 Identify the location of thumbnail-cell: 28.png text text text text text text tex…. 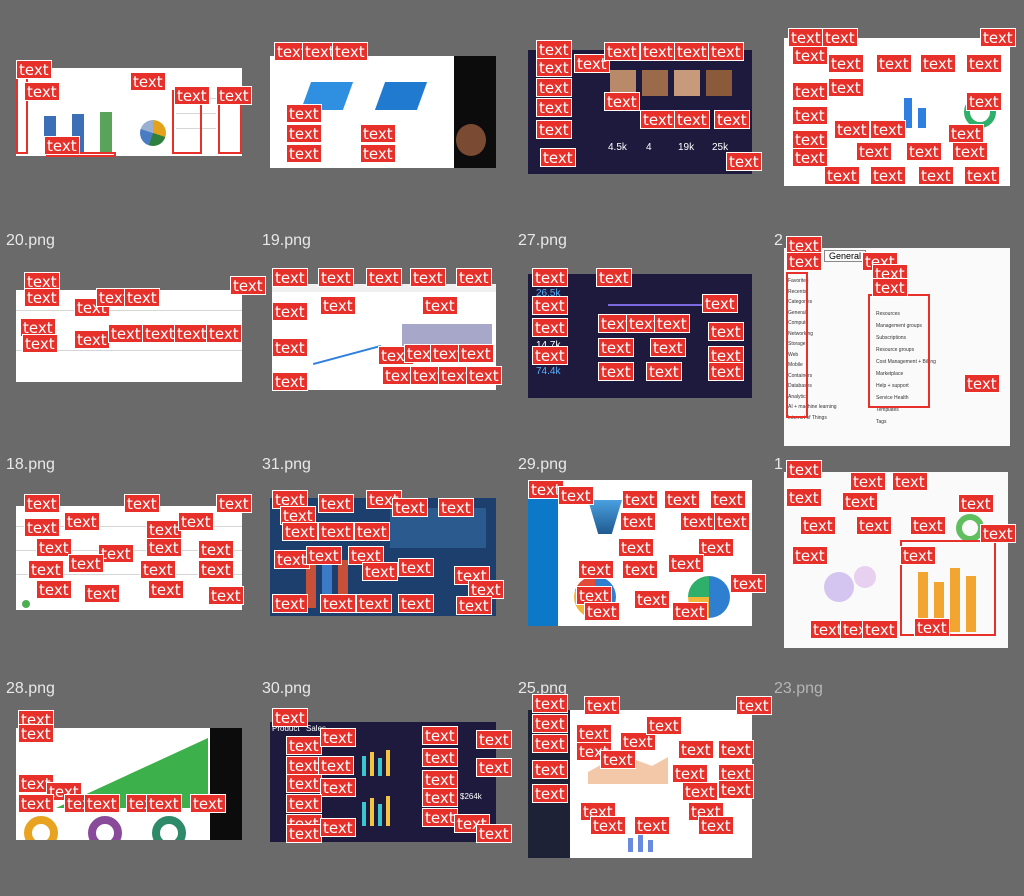
(129, 784).